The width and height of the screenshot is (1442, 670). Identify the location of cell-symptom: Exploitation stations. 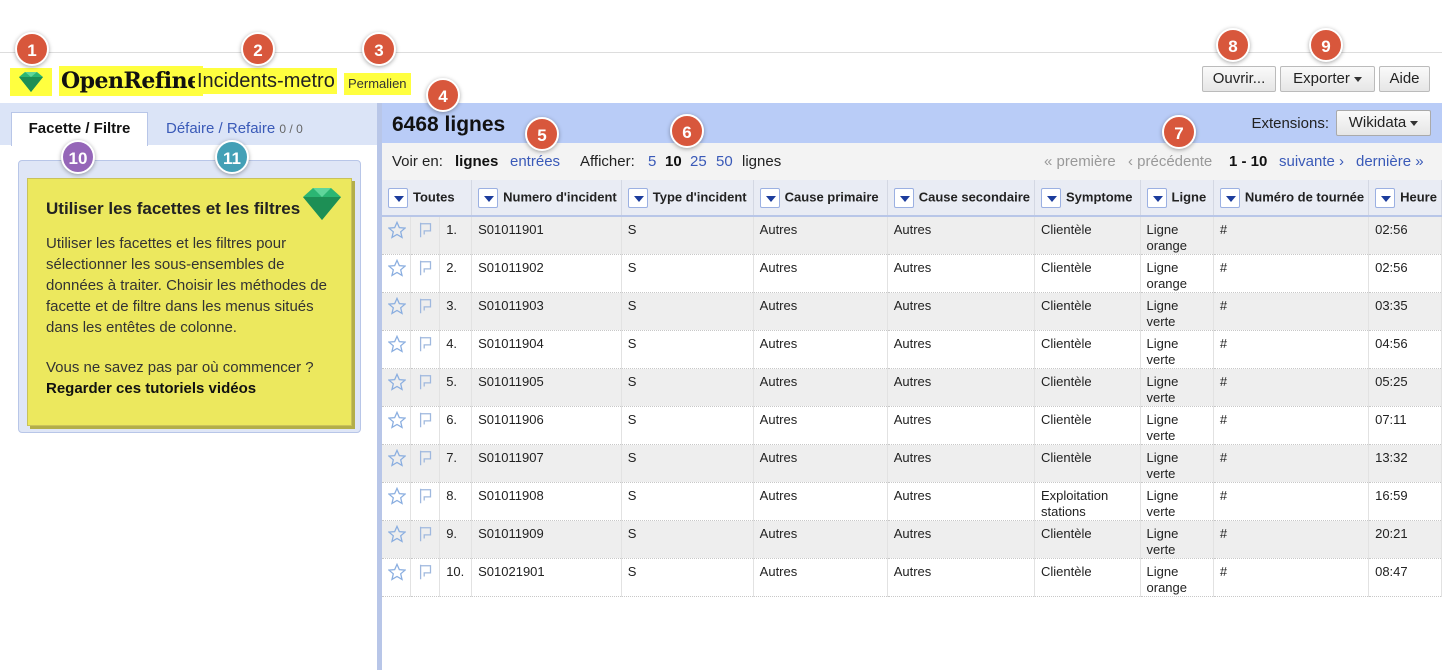
(1087, 501).